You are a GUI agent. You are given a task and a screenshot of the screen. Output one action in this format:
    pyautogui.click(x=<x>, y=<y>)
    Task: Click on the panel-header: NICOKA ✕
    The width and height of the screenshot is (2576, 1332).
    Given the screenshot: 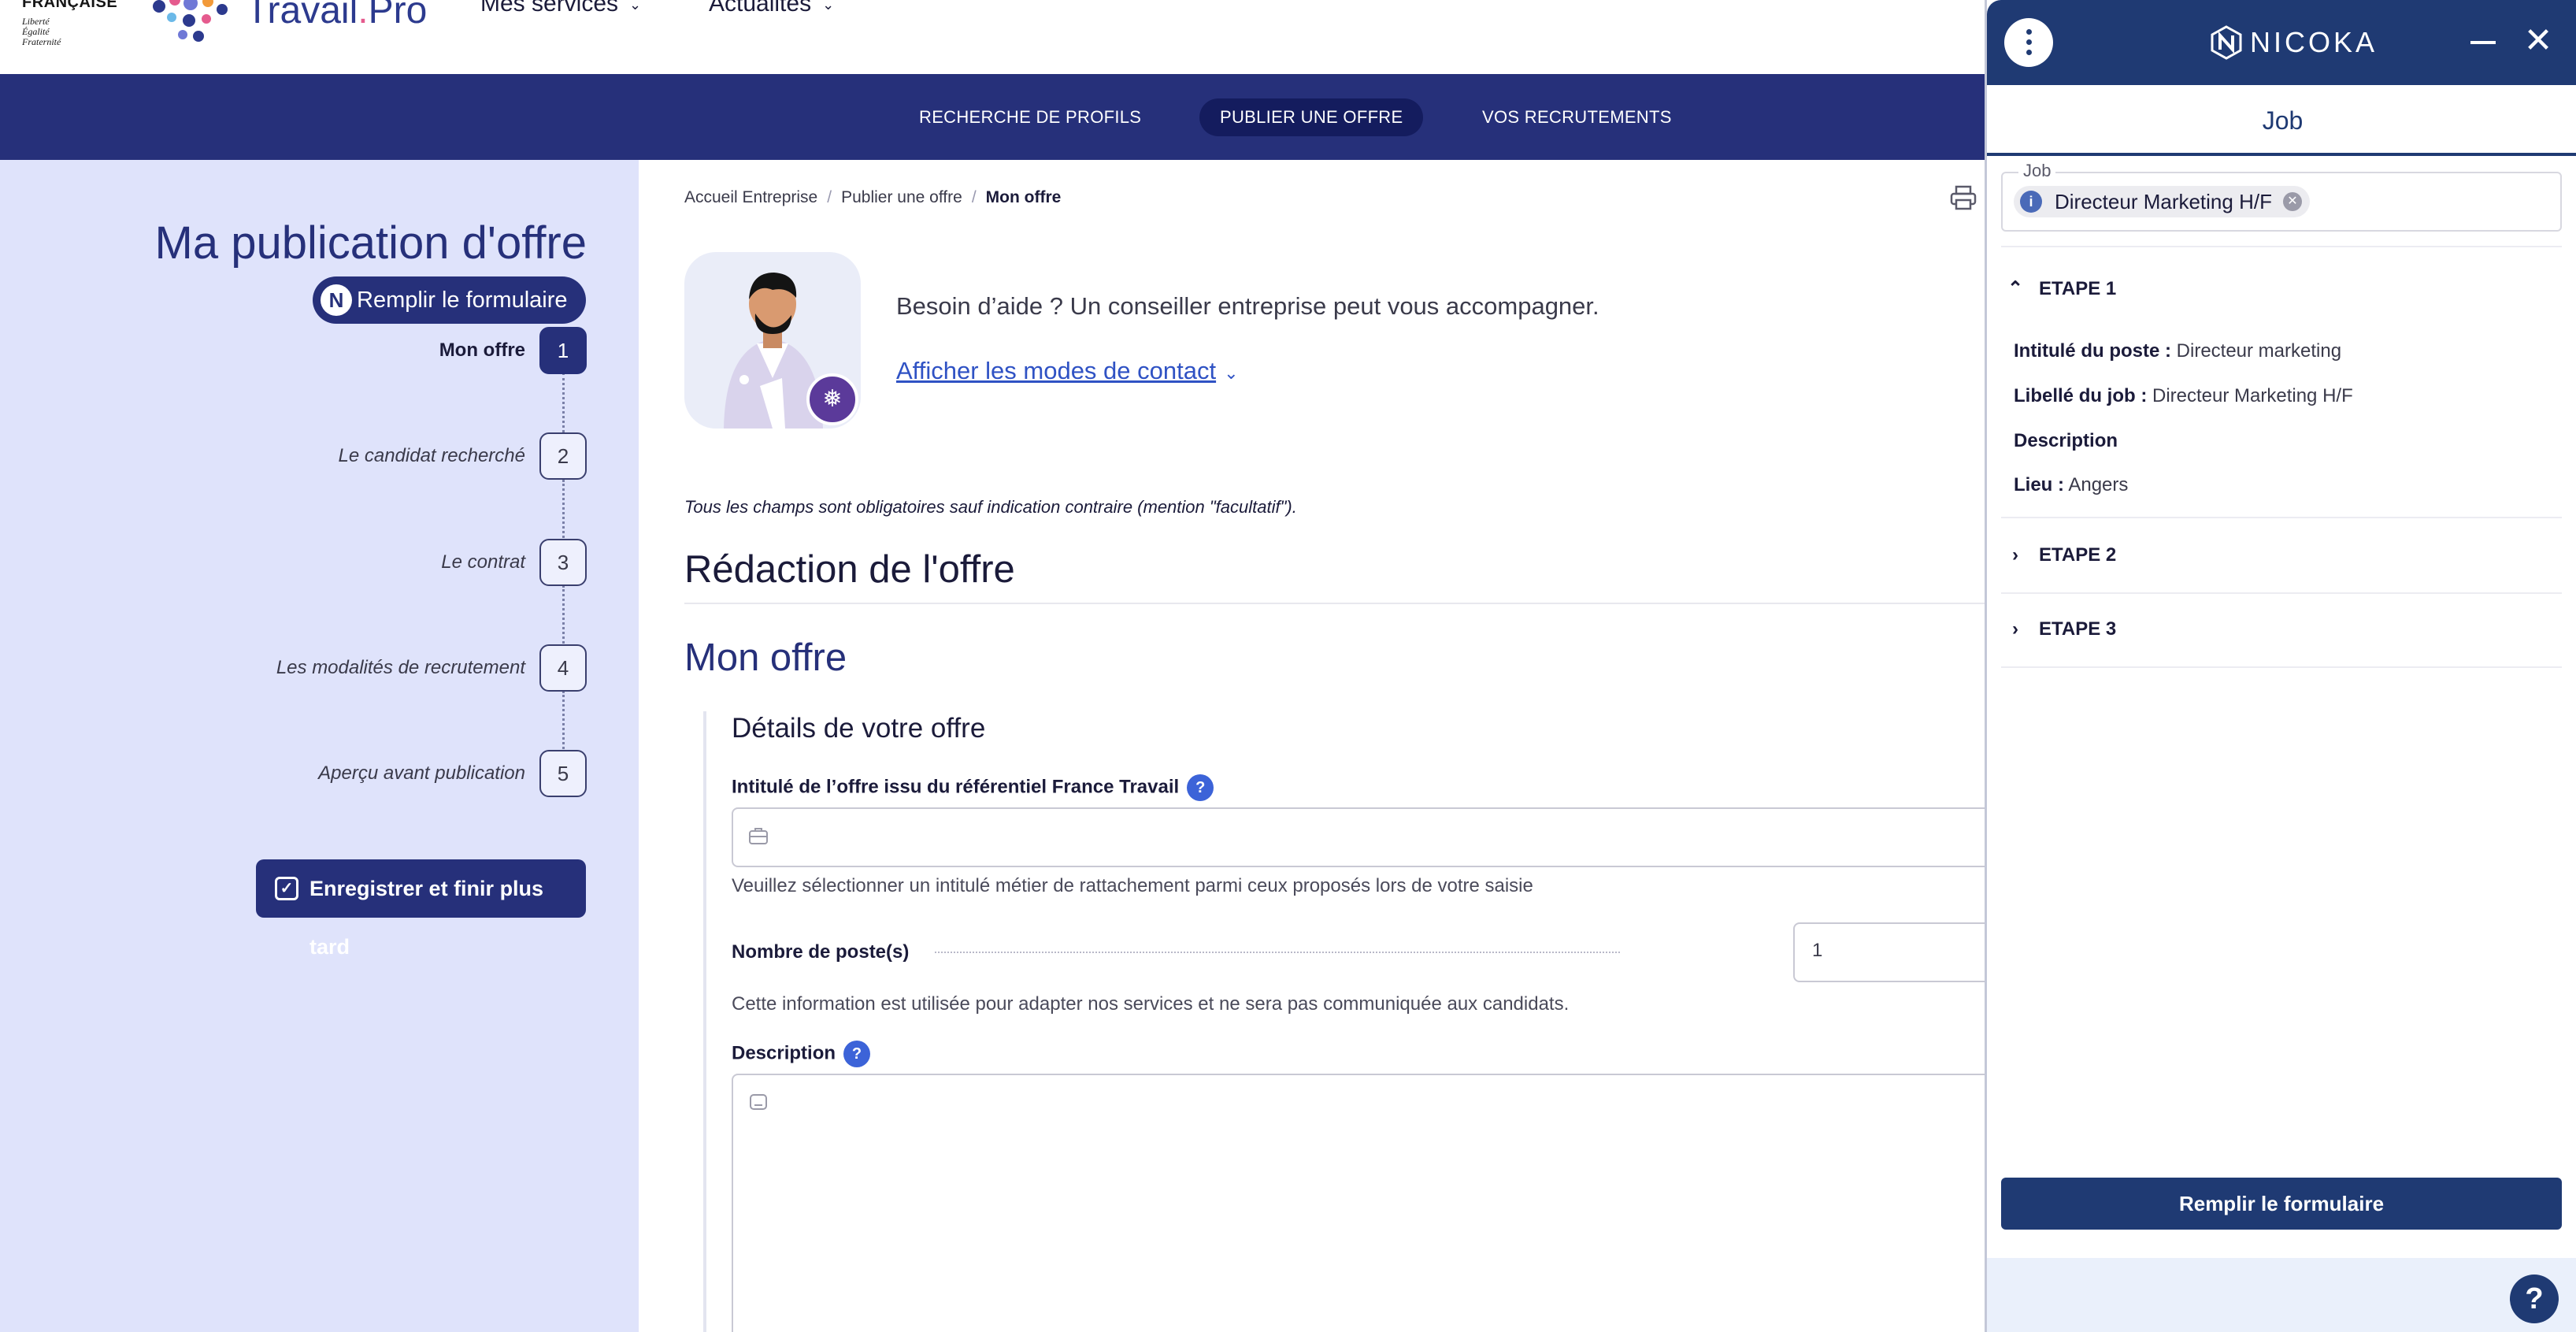 What is the action you would take?
    pyautogui.click(x=2281, y=42)
    